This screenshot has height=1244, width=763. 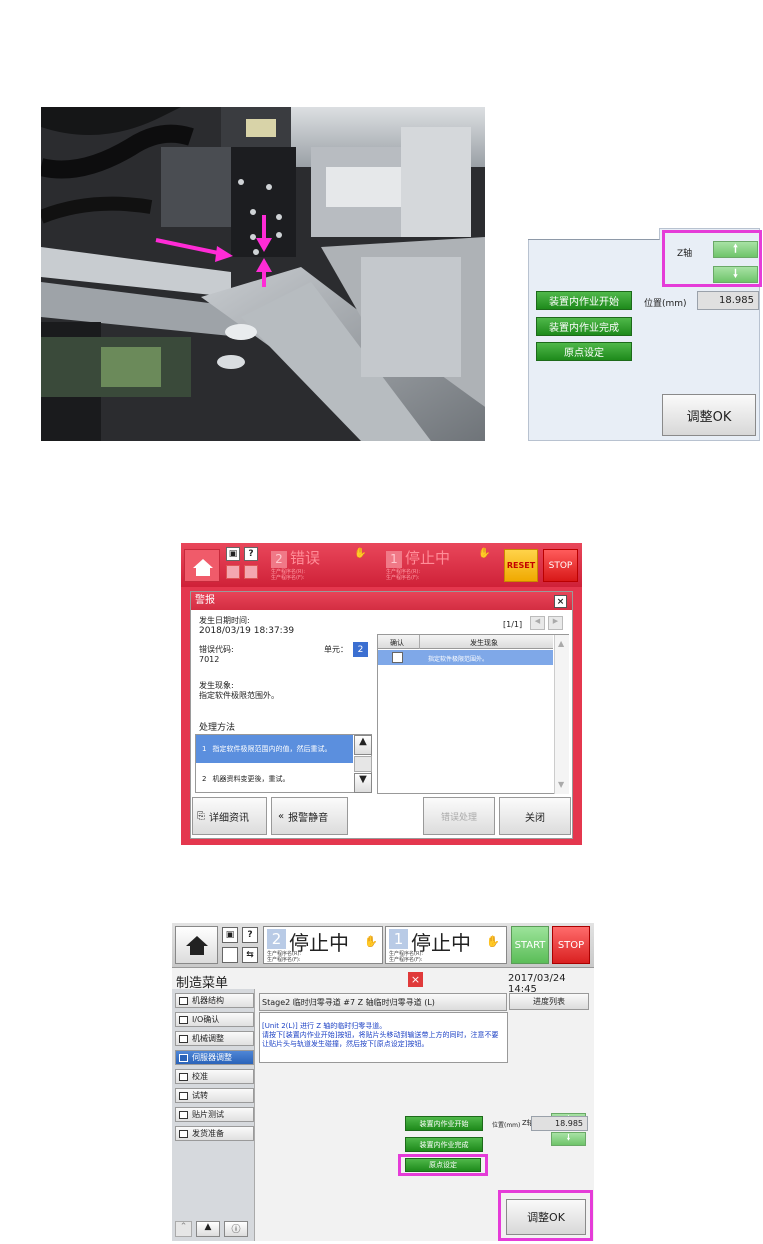 I want to click on transfer-icon, so click(x=251, y=572).